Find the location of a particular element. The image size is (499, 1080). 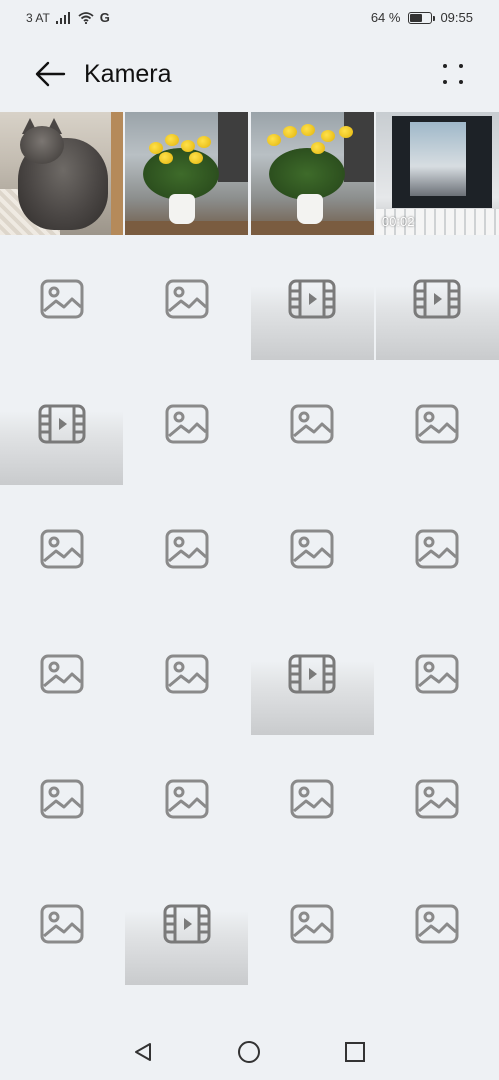

arrow-left-icon is located at coordinates (50, 74).